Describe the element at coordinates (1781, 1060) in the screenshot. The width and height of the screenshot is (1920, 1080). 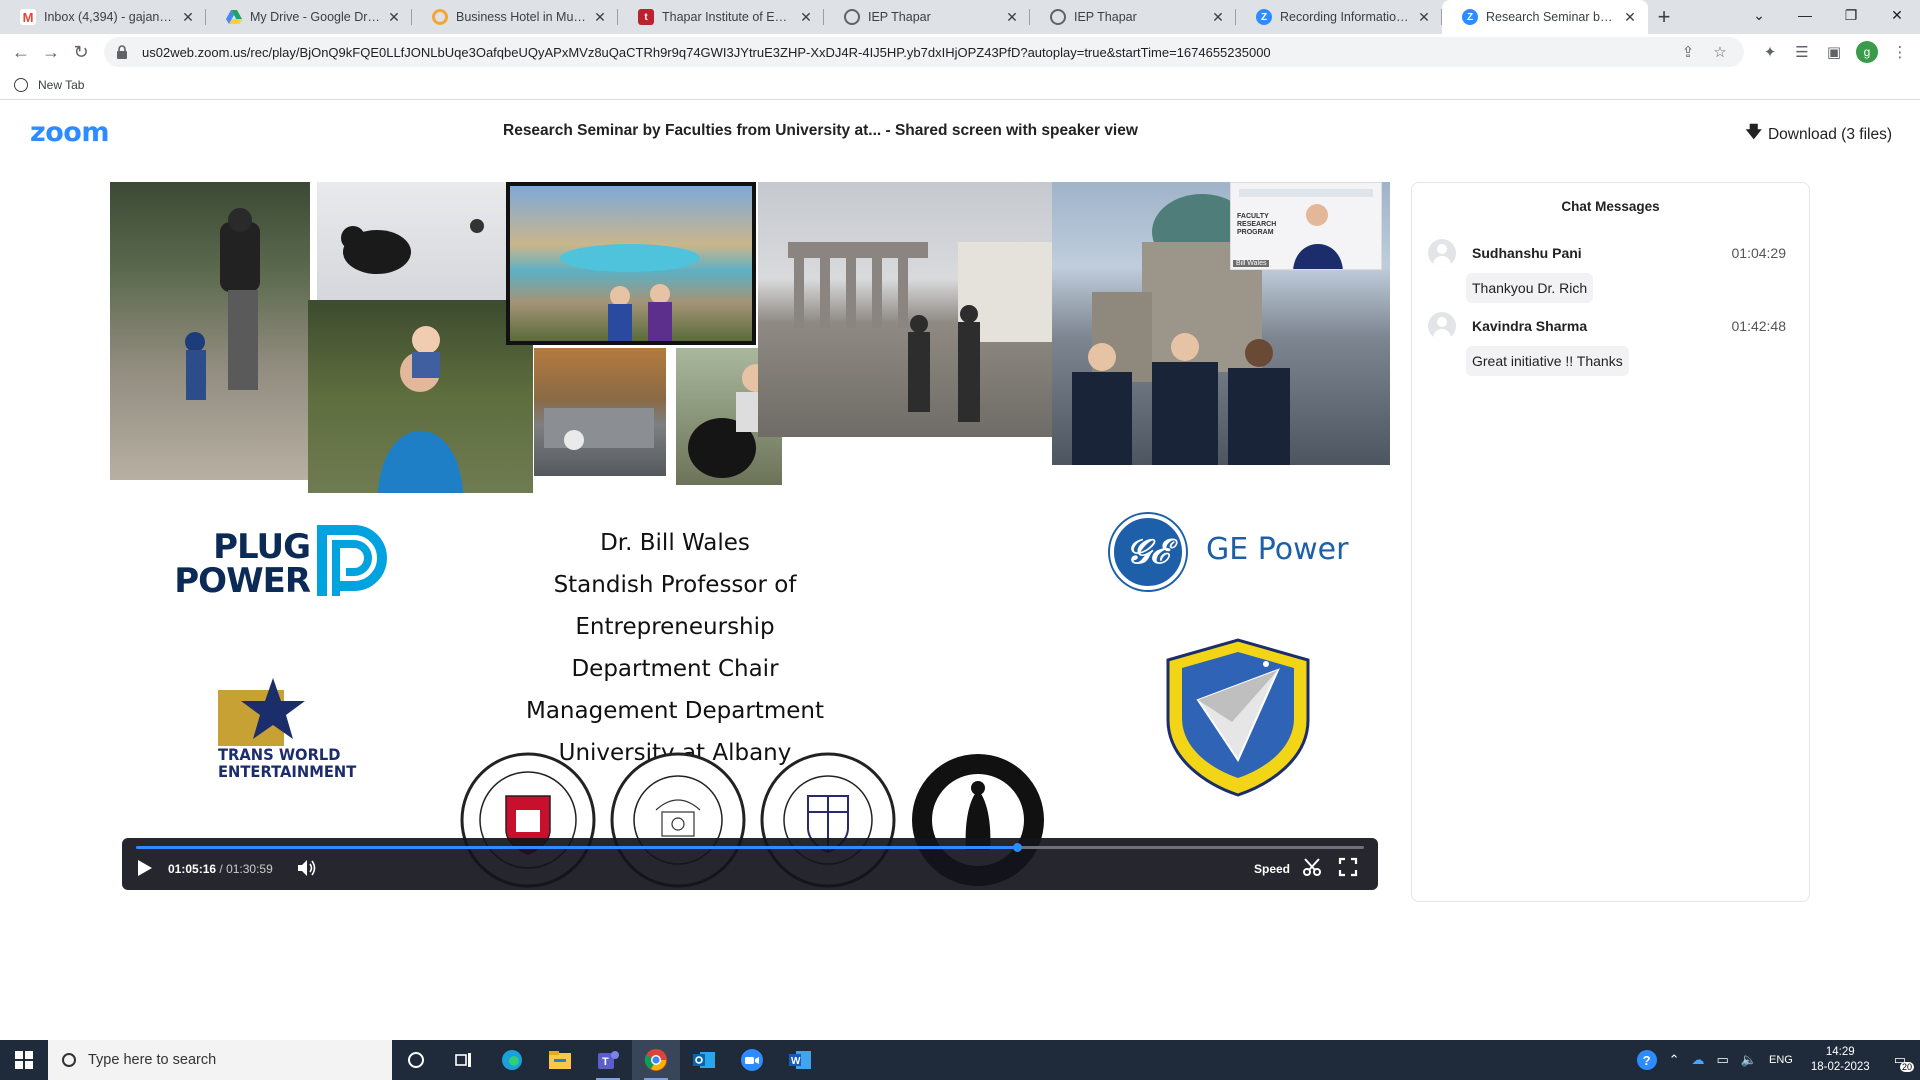
I see `language-indicator: ENG` at that location.